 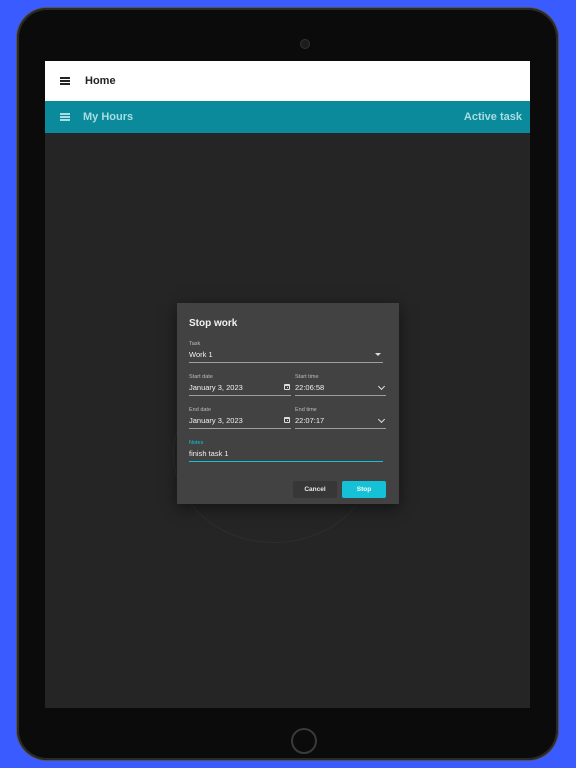 I want to click on end-time-value: 22:07:17, so click(x=310, y=420).